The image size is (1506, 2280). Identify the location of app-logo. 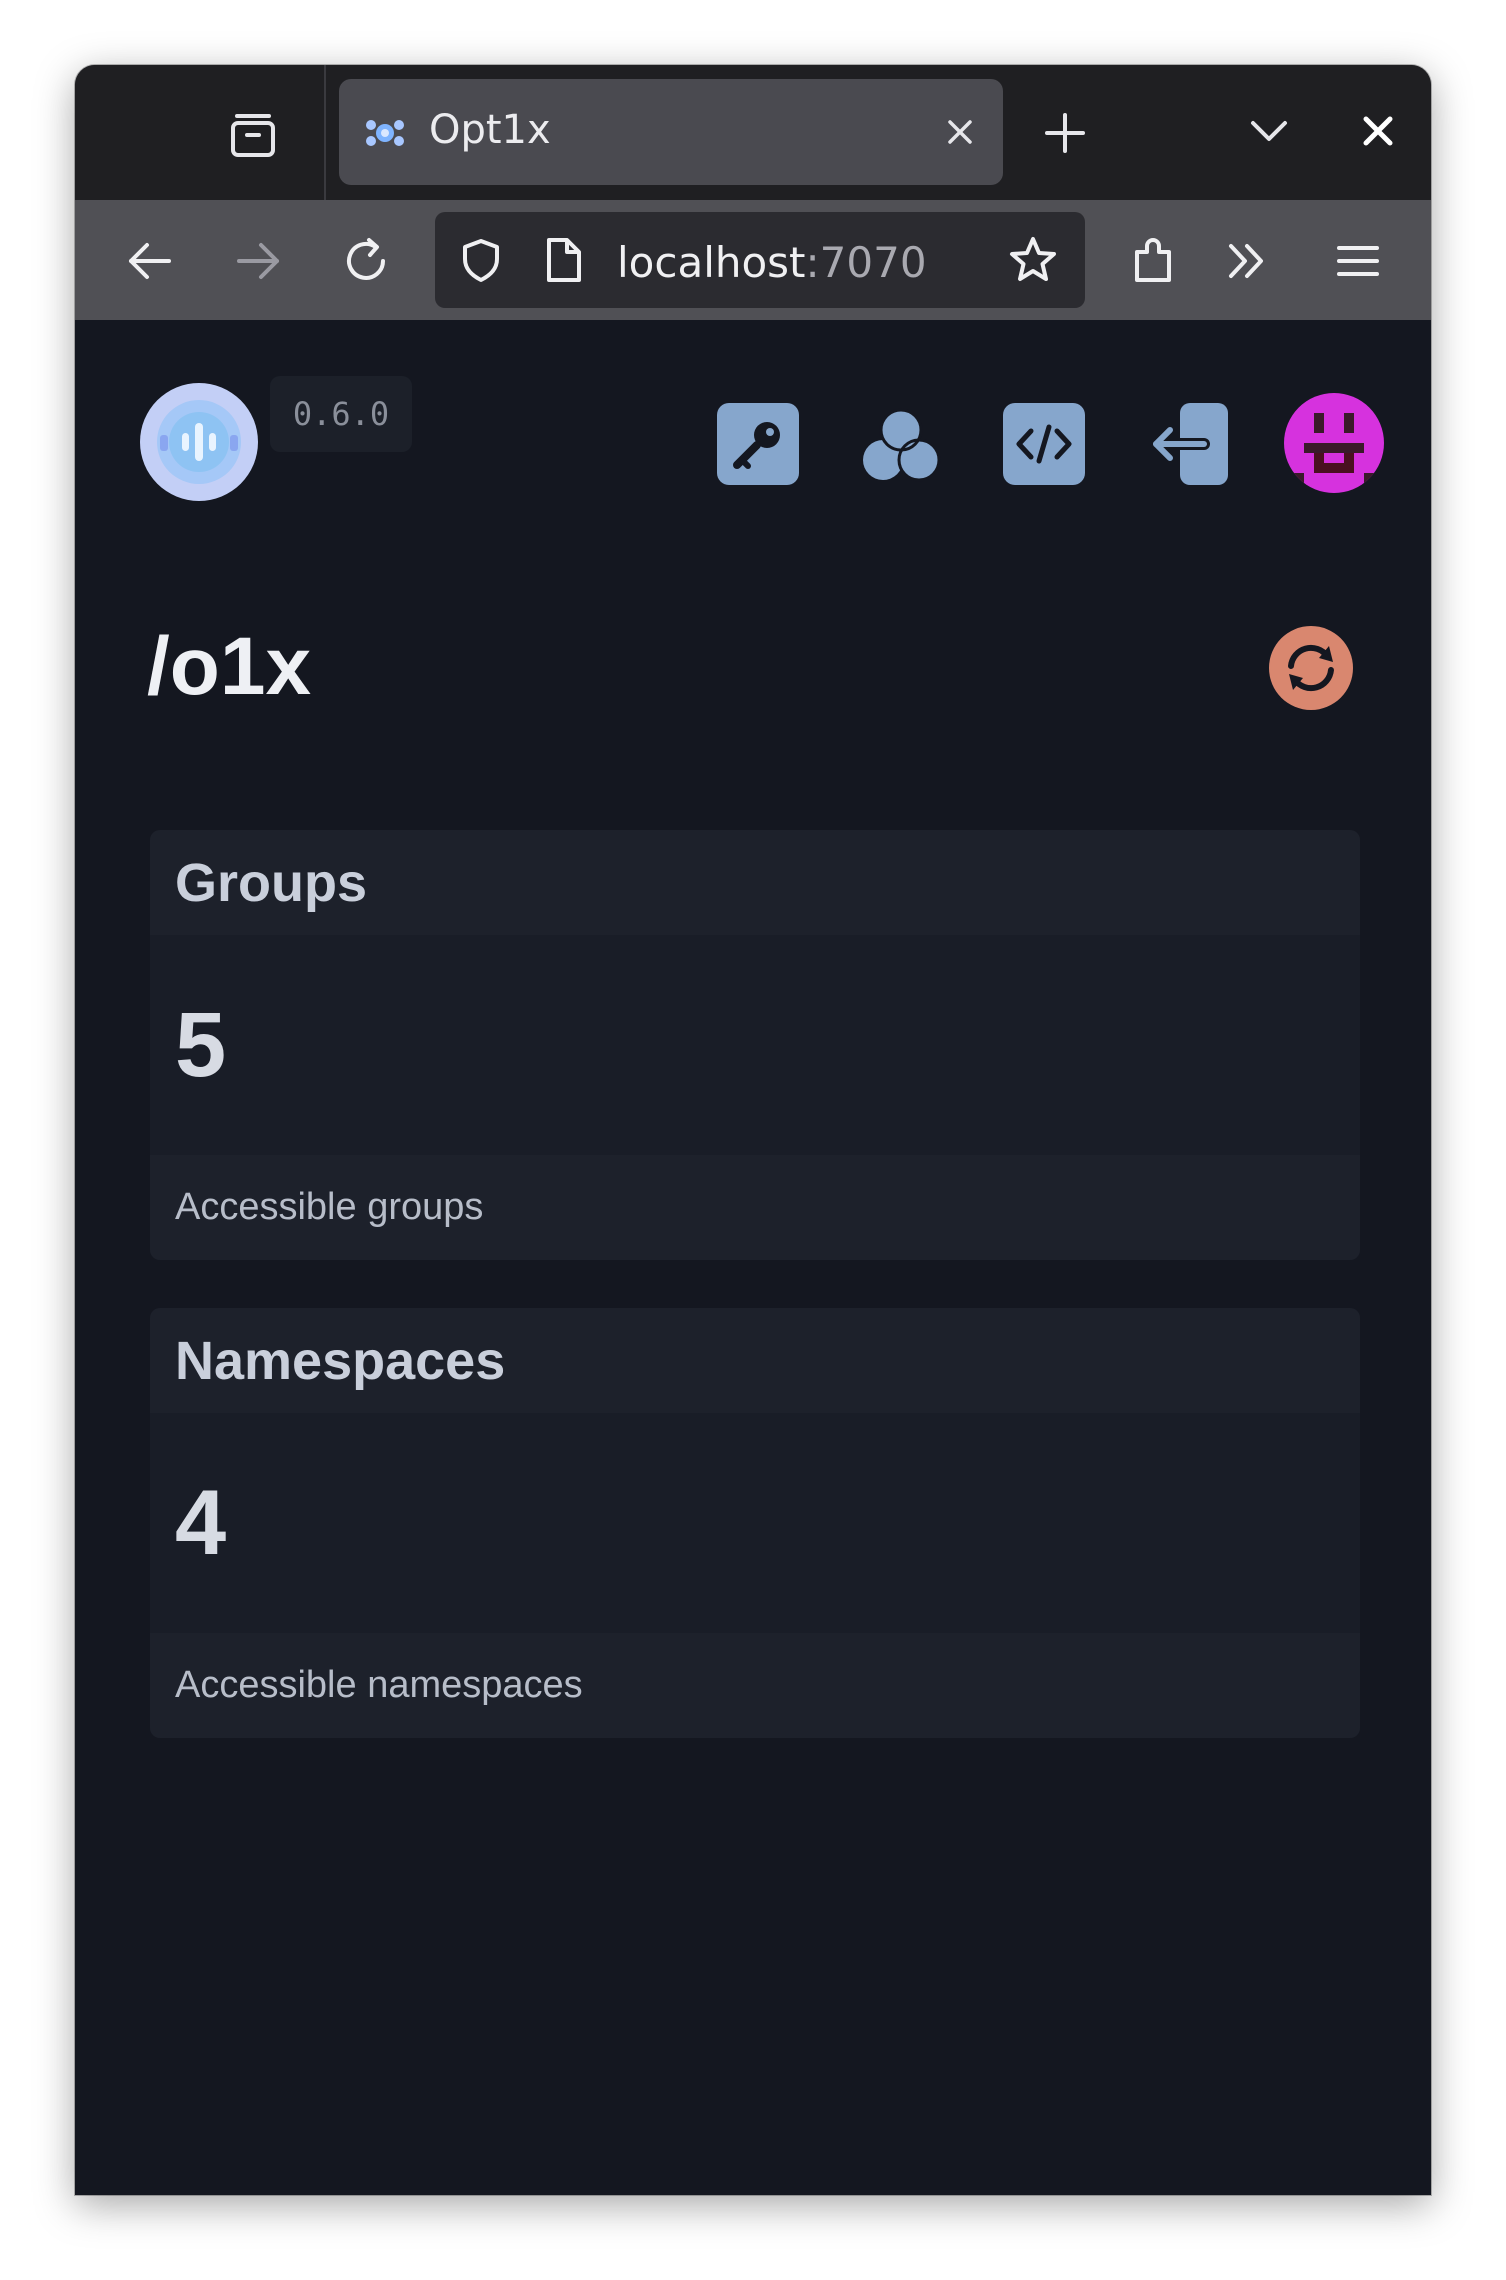
(199, 442).